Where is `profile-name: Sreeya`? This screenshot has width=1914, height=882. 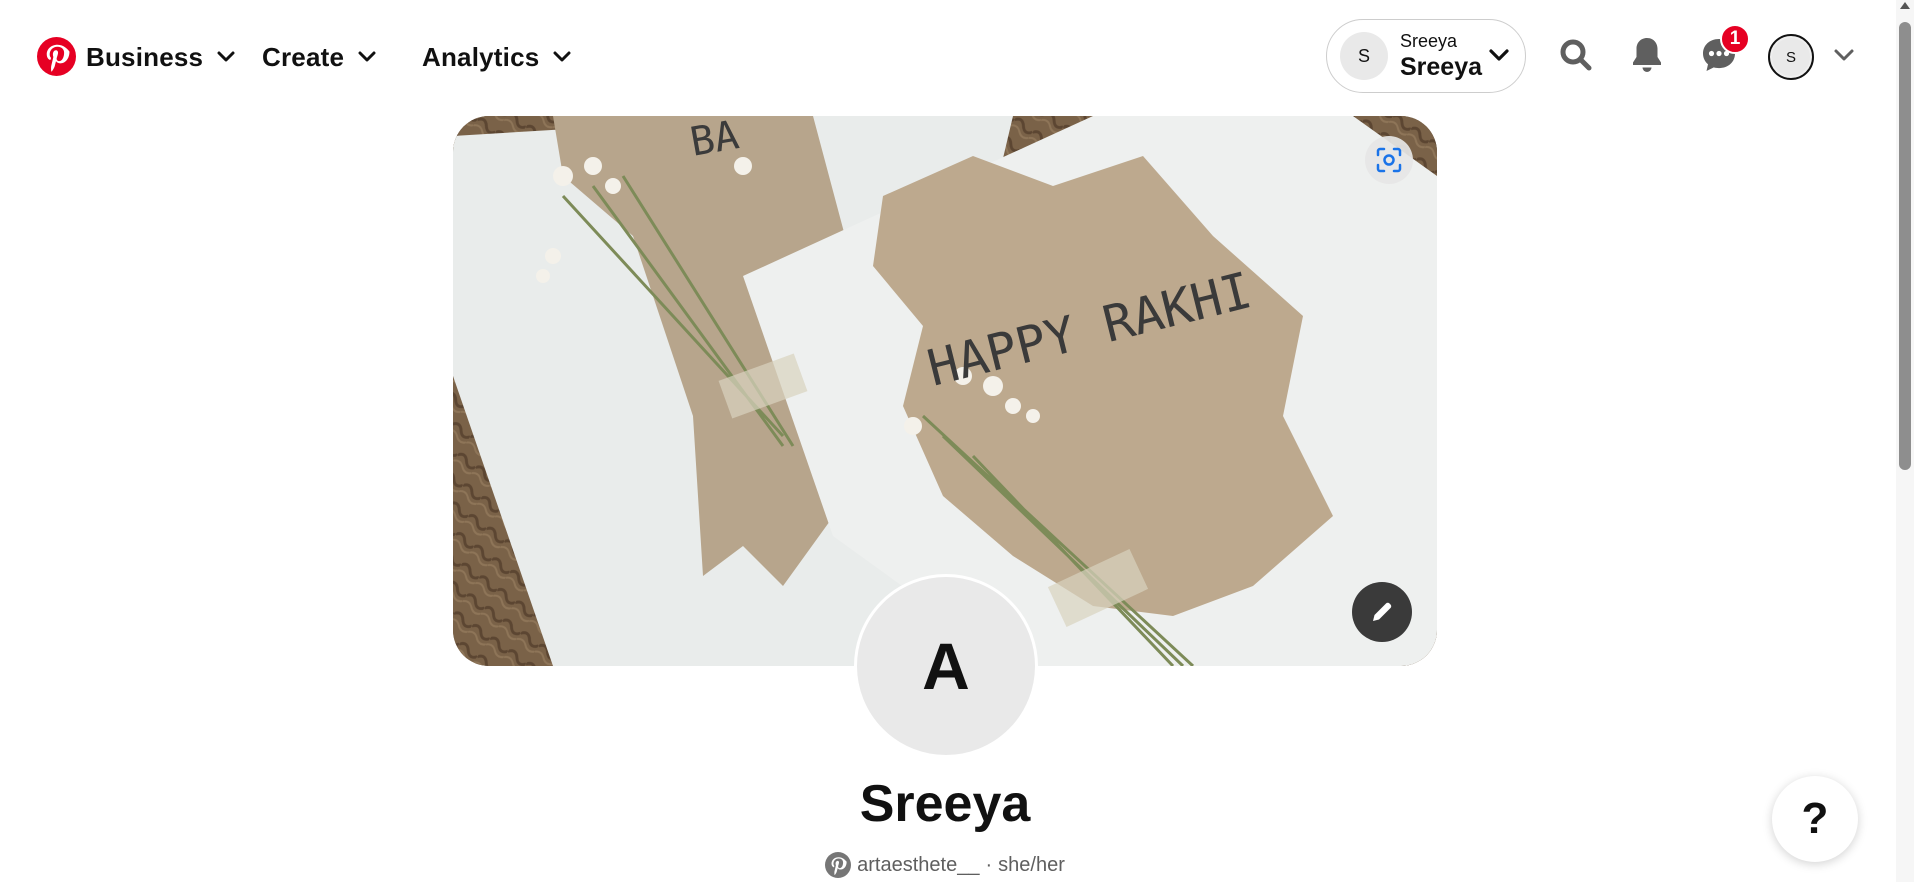
profile-name: Sreeya is located at coordinates (945, 804).